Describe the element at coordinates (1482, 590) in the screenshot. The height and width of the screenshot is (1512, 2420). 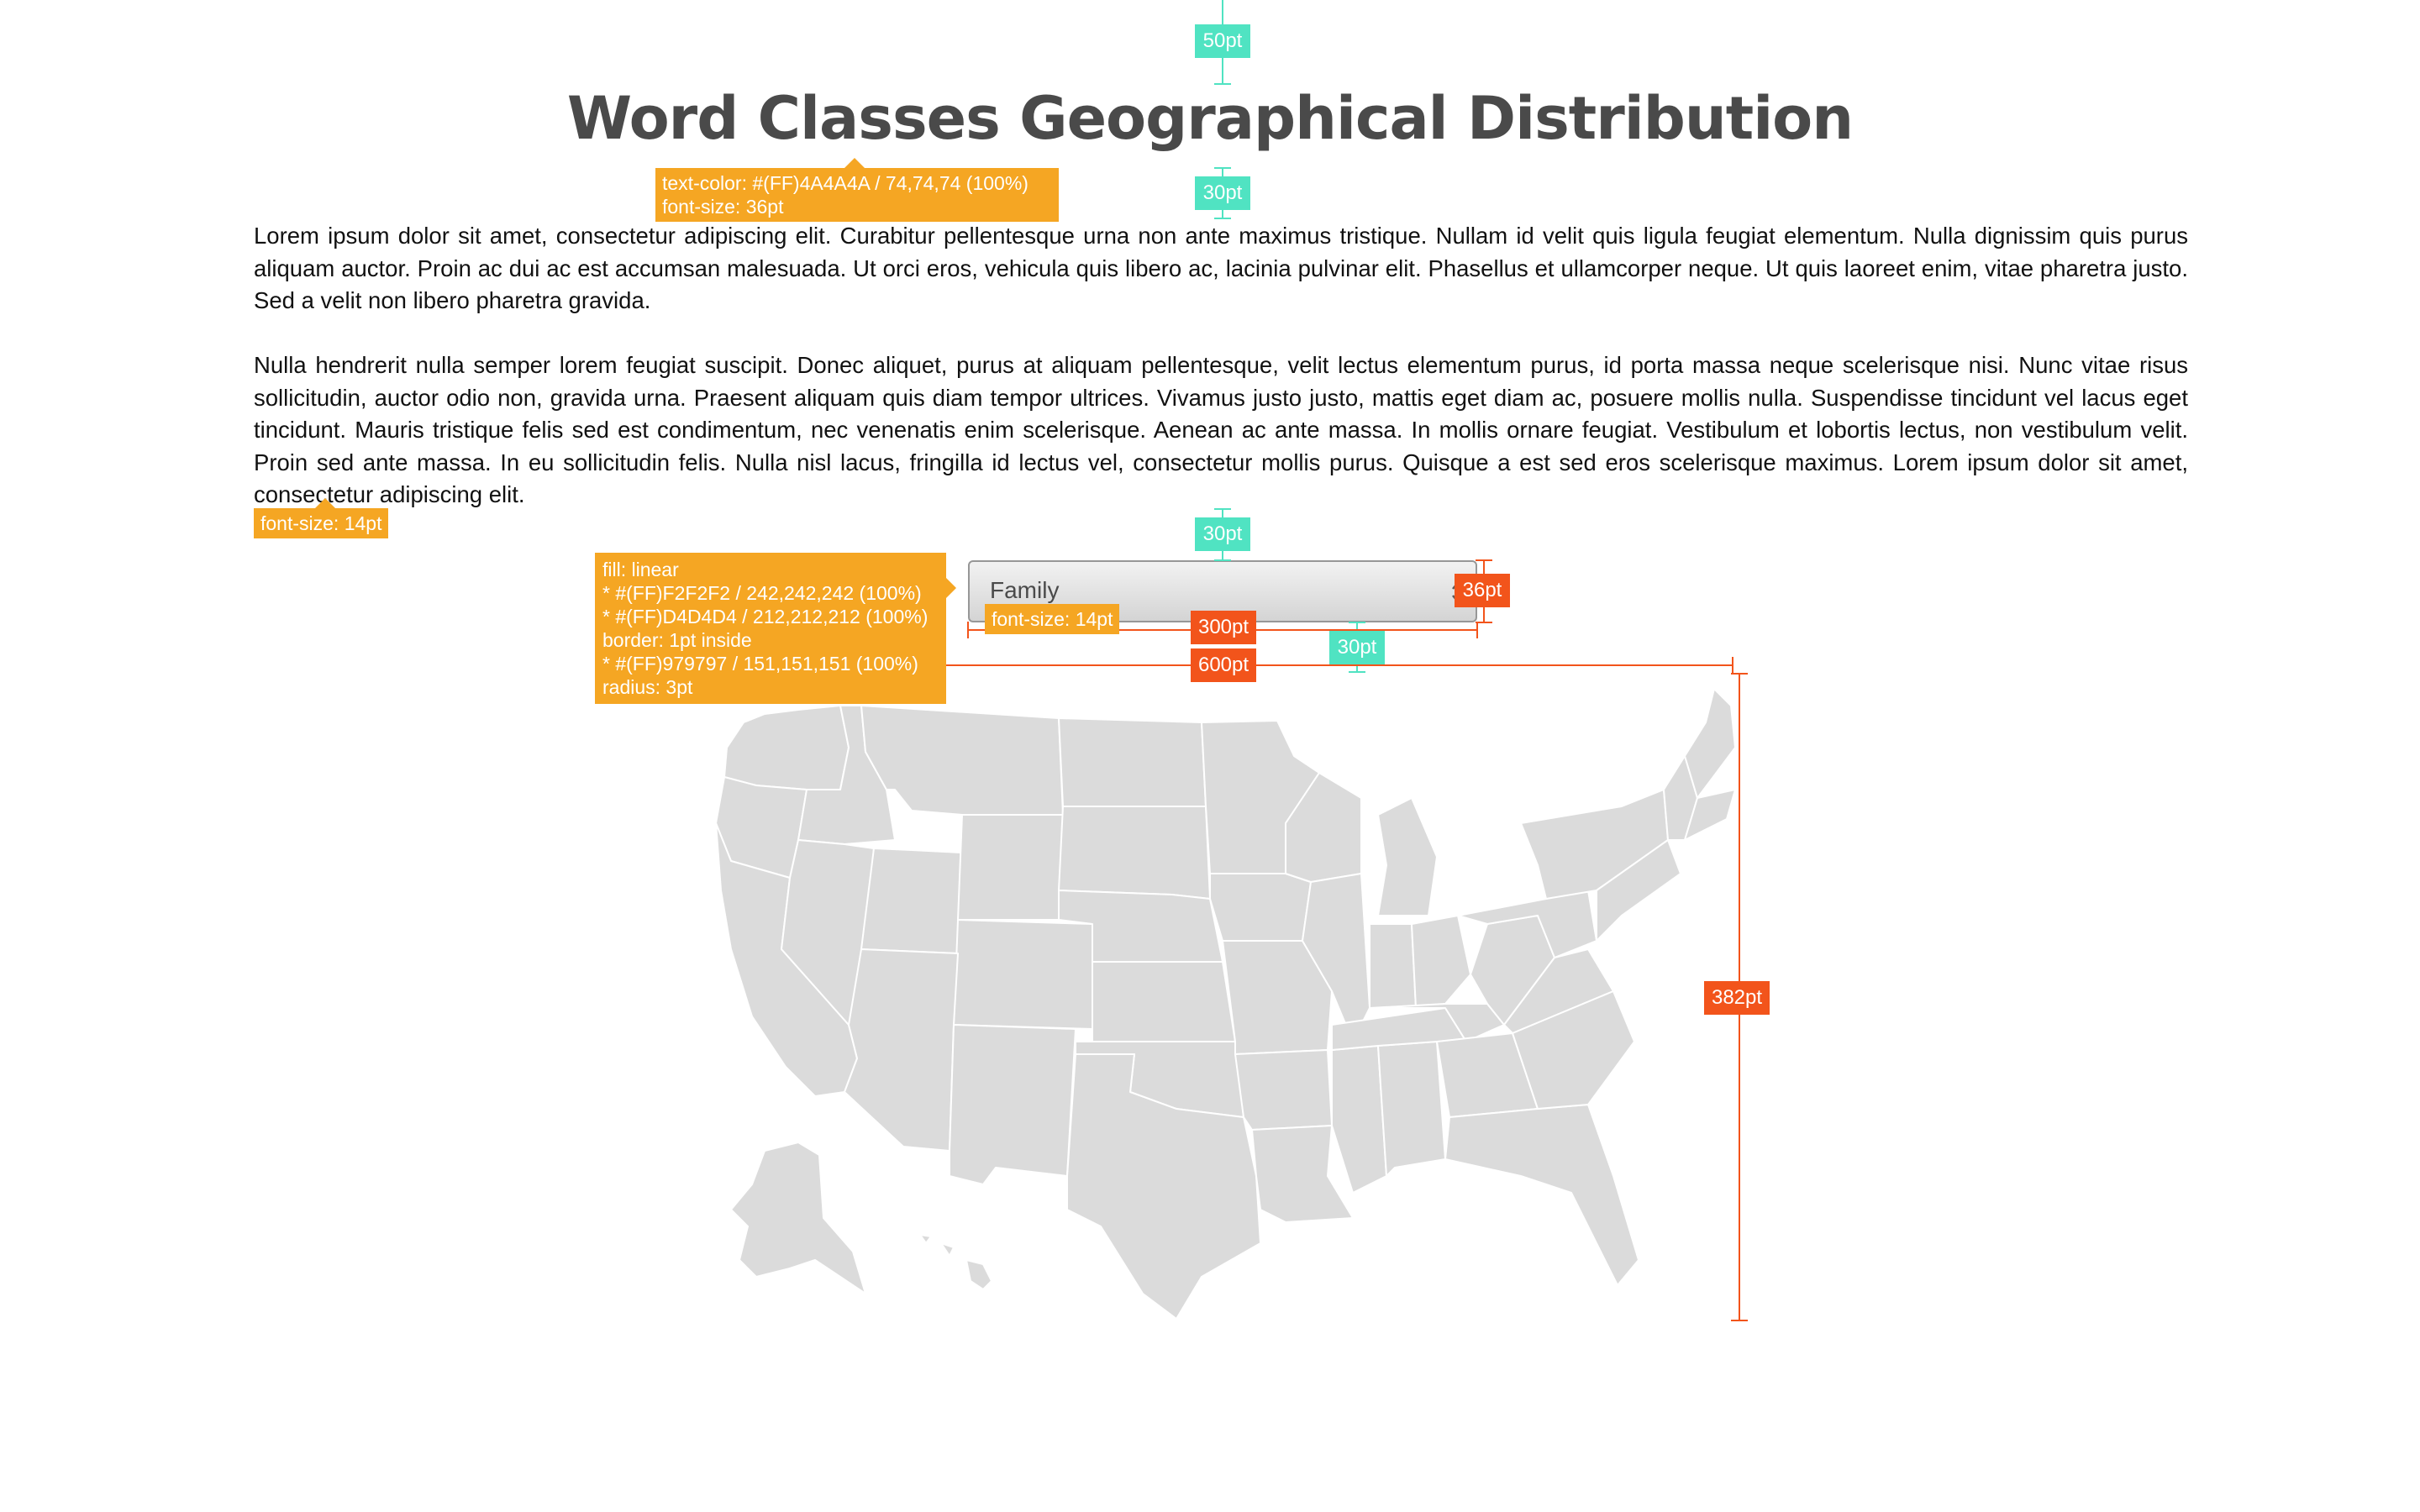
I see `height-badge-select: 36pt` at that location.